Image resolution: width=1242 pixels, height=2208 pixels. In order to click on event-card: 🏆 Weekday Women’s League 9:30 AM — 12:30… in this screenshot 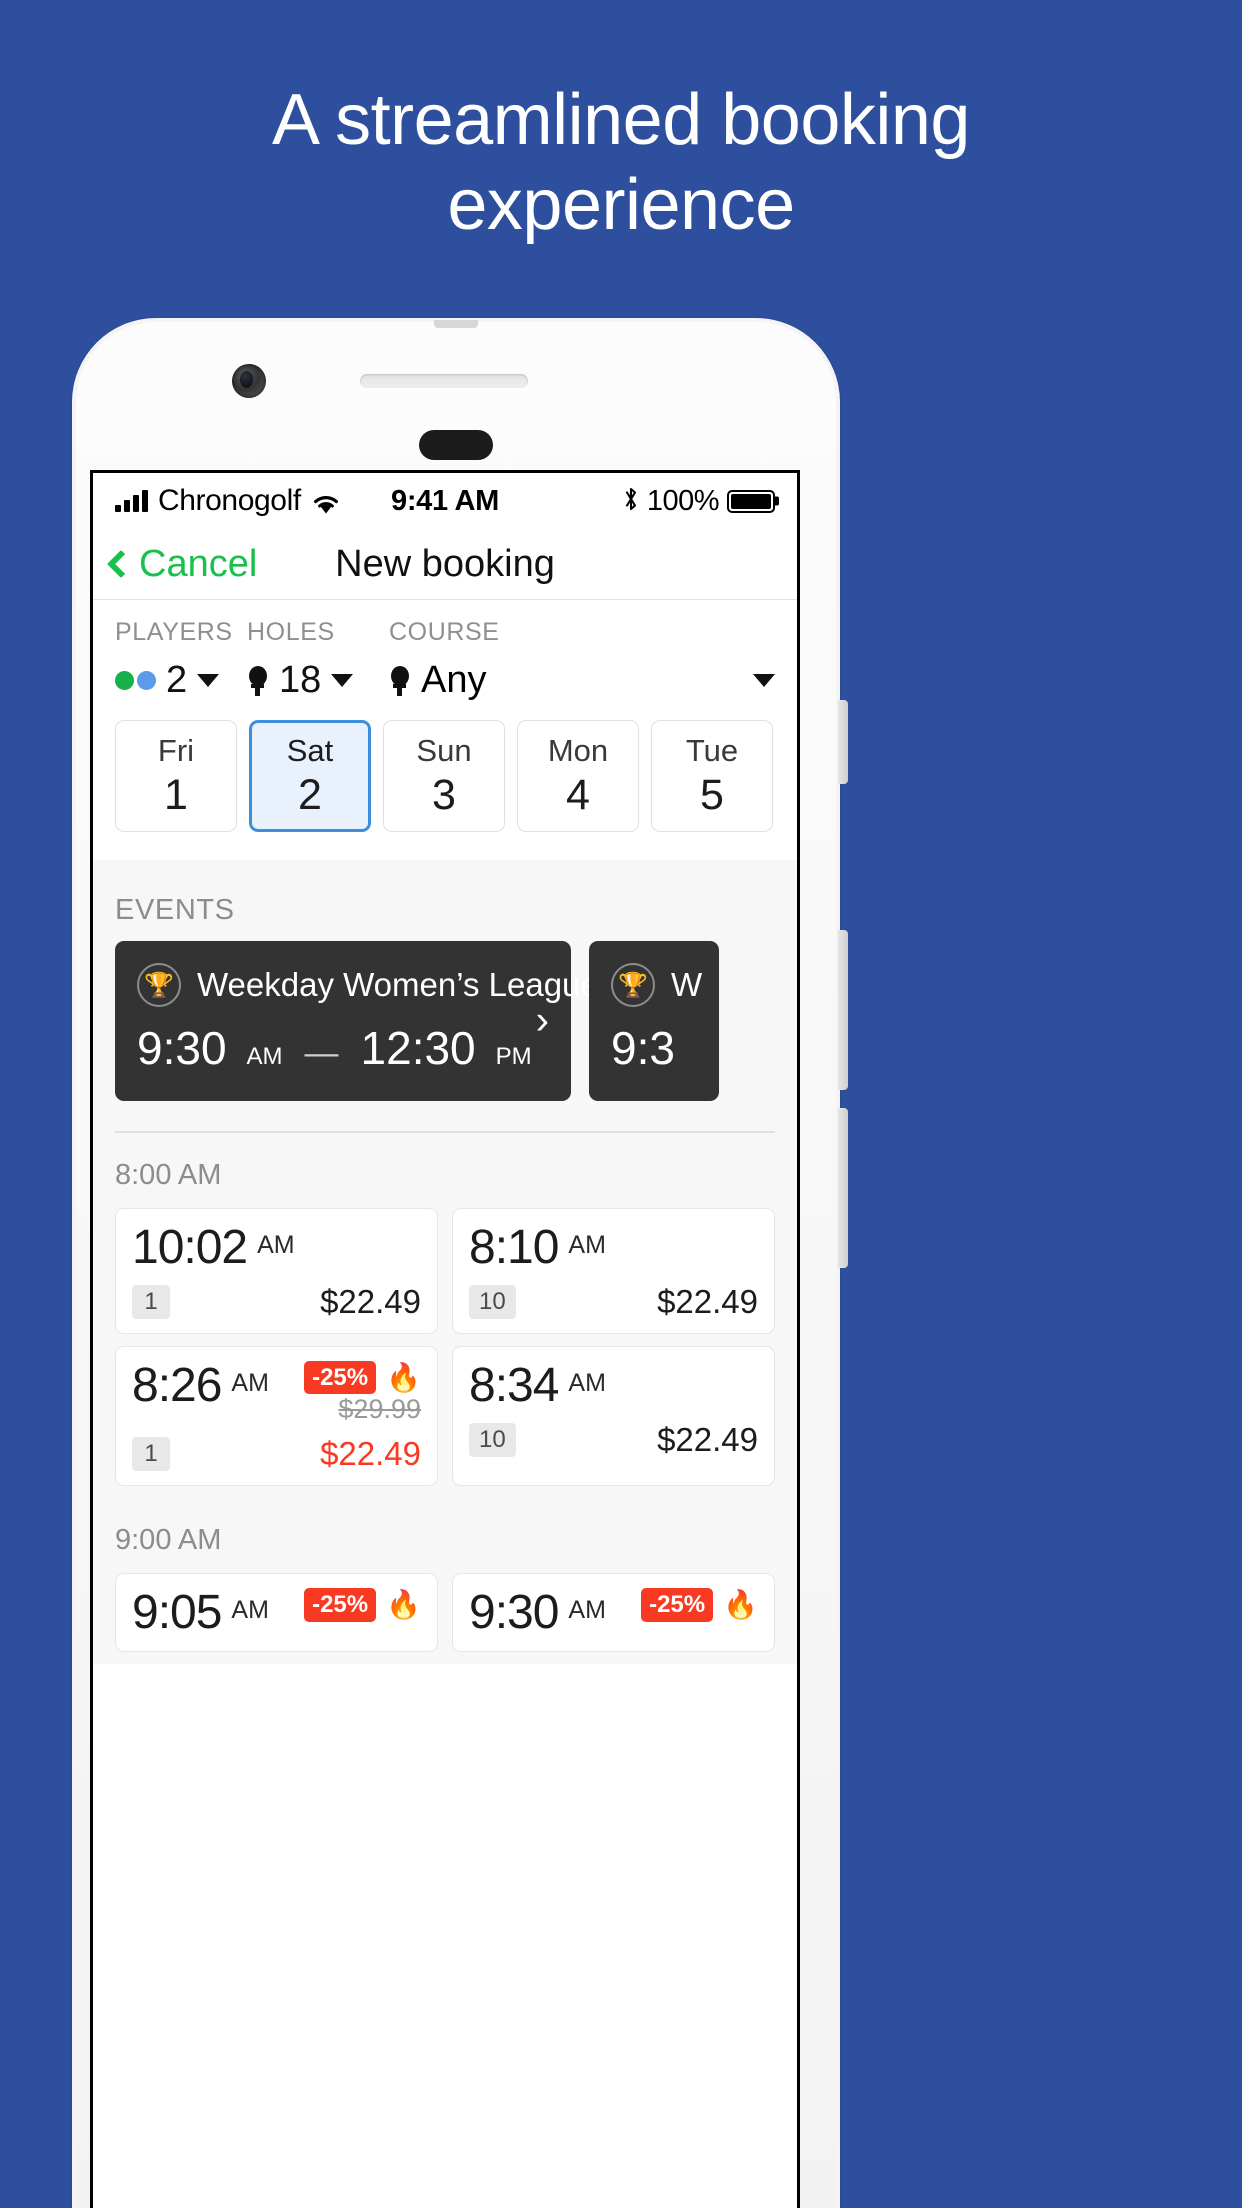, I will do `click(357, 1021)`.